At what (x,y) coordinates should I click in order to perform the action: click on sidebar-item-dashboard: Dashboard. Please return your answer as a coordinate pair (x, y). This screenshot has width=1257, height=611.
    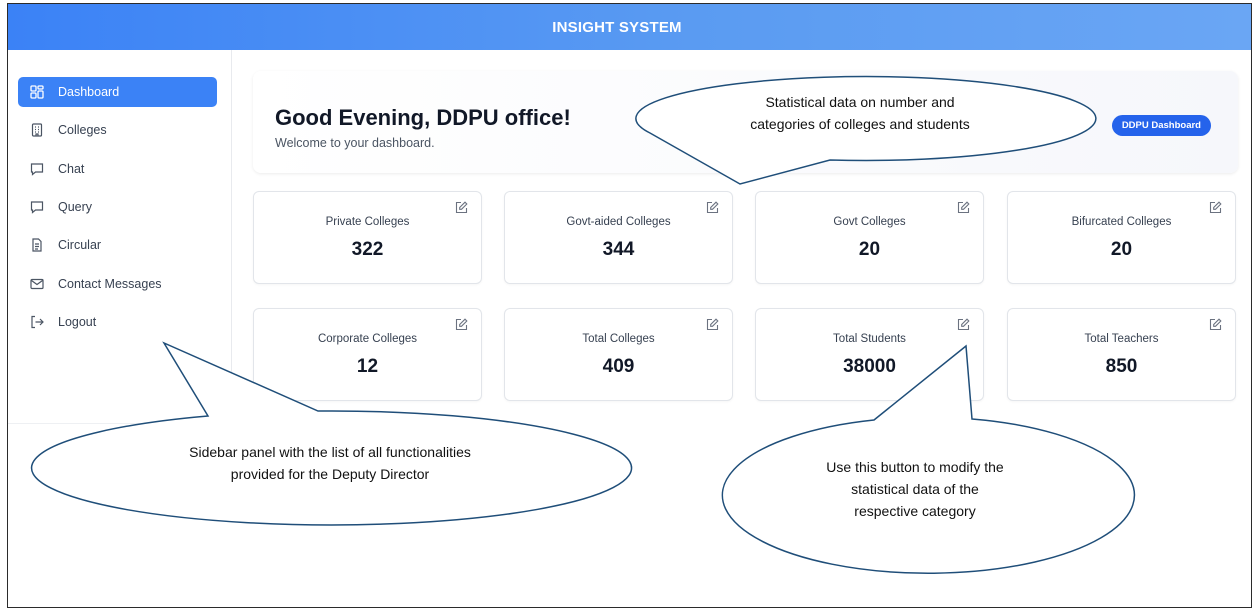
    Looking at the image, I should click on (117, 92).